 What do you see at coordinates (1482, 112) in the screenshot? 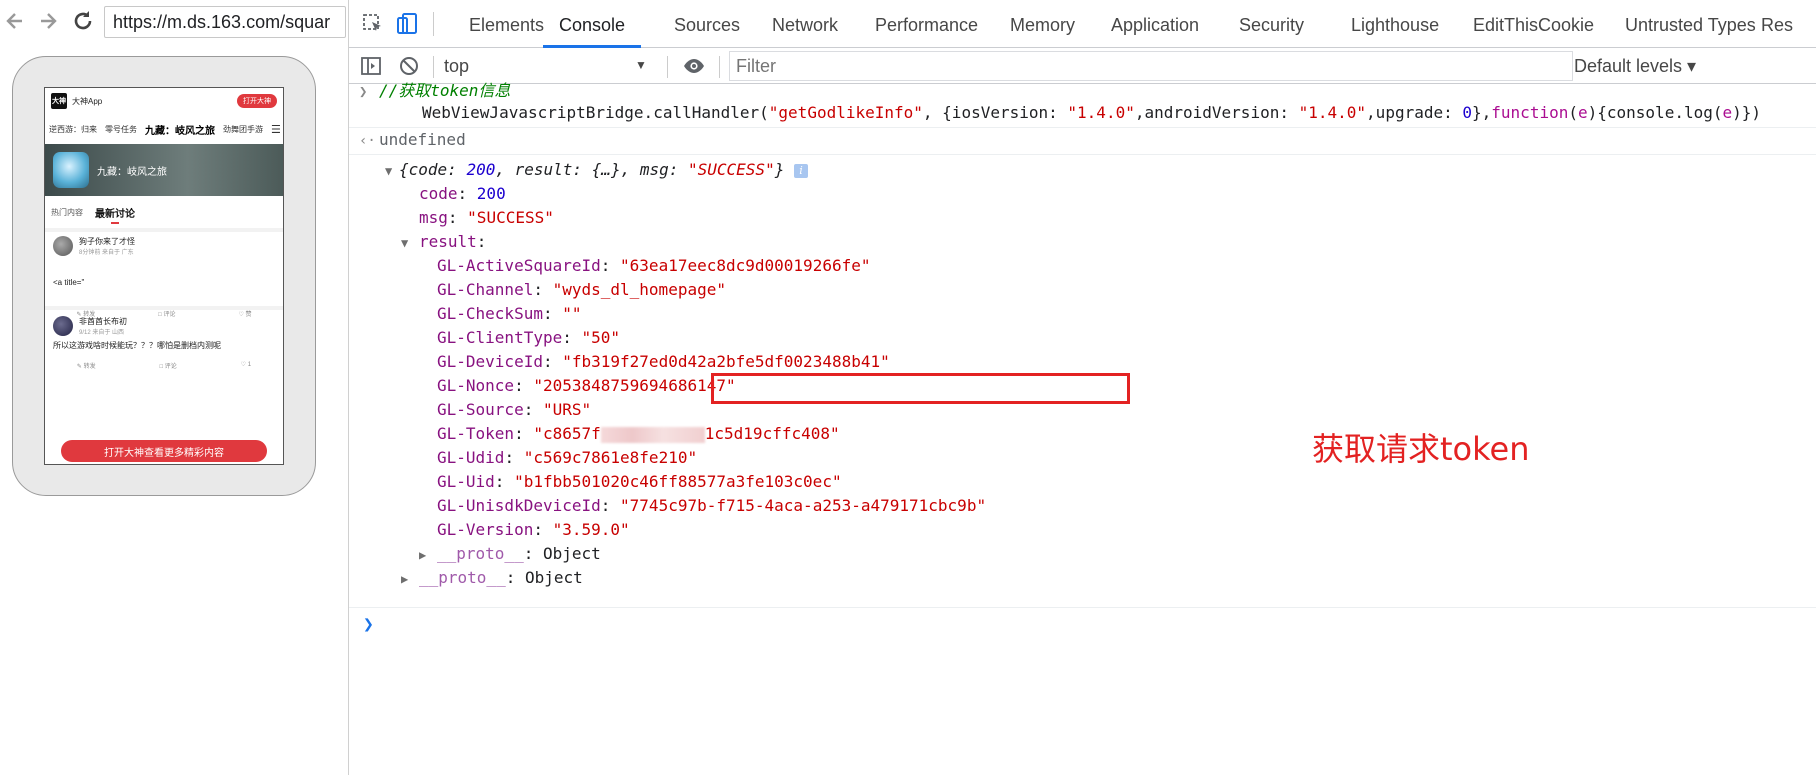
I see `code-token: },` at bounding box center [1482, 112].